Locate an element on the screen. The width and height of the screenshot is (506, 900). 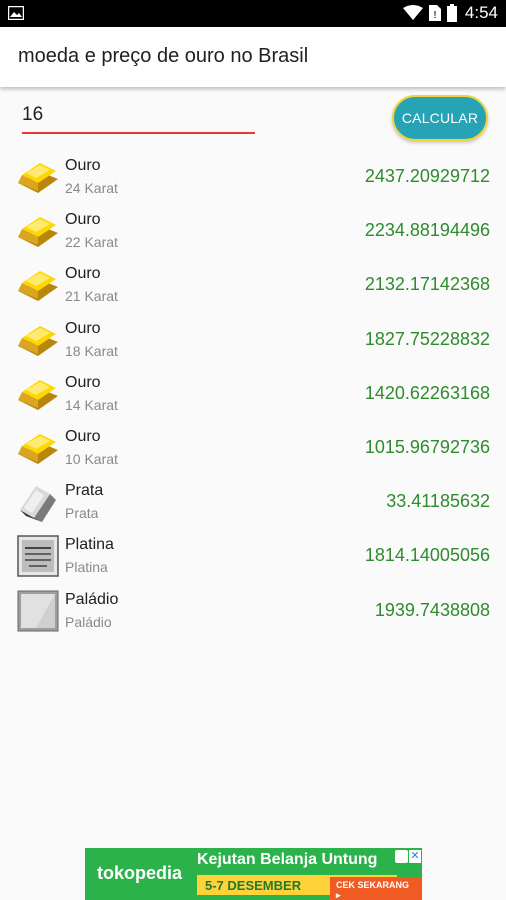
item-subtitle: 24 Karat is located at coordinates (91, 188).